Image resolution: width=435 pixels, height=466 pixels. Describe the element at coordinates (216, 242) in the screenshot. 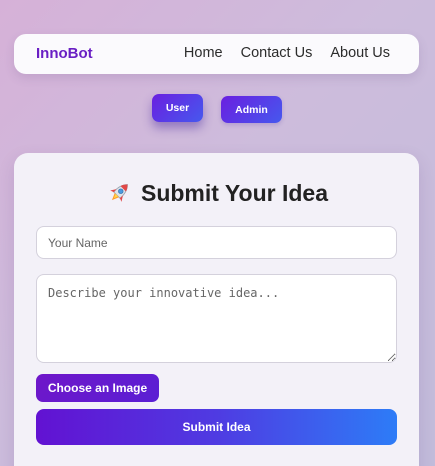

I see `name-input` at that location.